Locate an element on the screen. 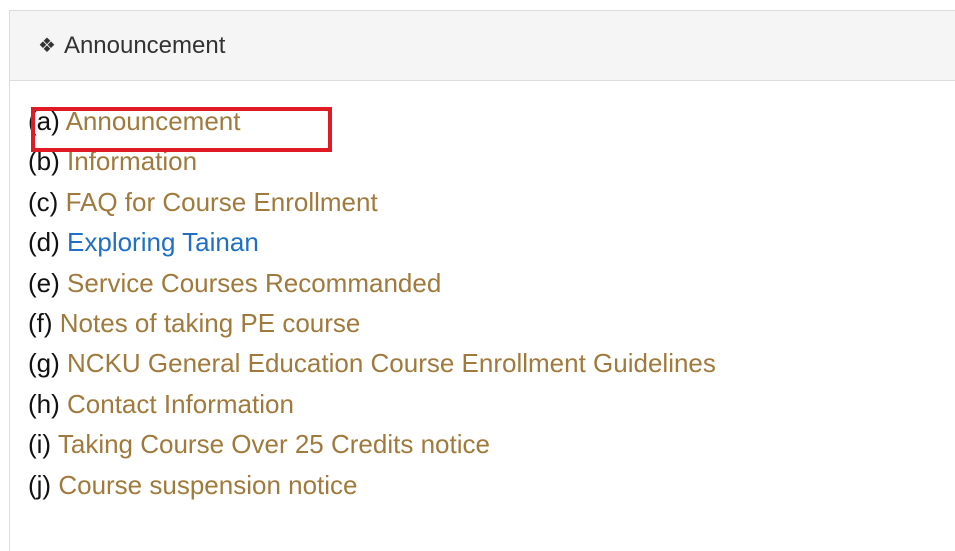 The width and height of the screenshot is (955, 551). panel-header: ❖ Announcement is located at coordinates (482, 46).